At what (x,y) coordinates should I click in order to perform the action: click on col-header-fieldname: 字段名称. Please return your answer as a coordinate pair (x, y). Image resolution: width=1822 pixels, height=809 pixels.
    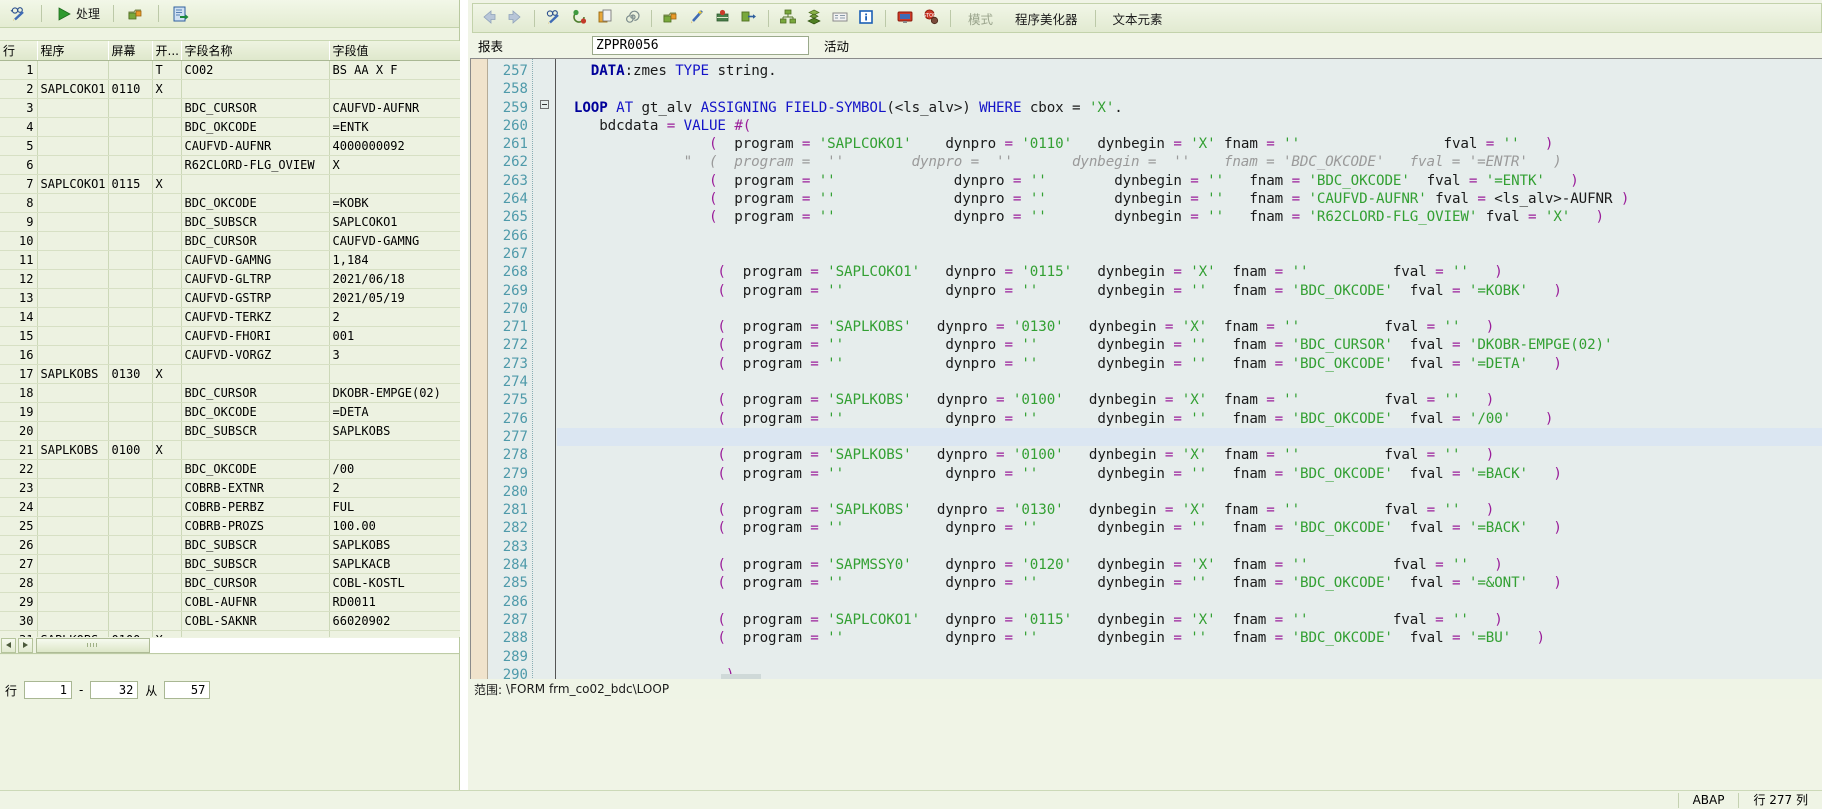
    Looking at the image, I should click on (255, 51).